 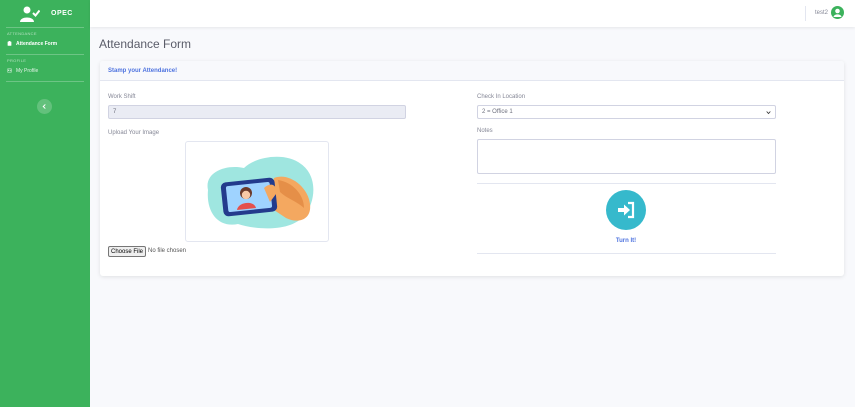 I want to click on chevron-left-icon, so click(x=44, y=106).